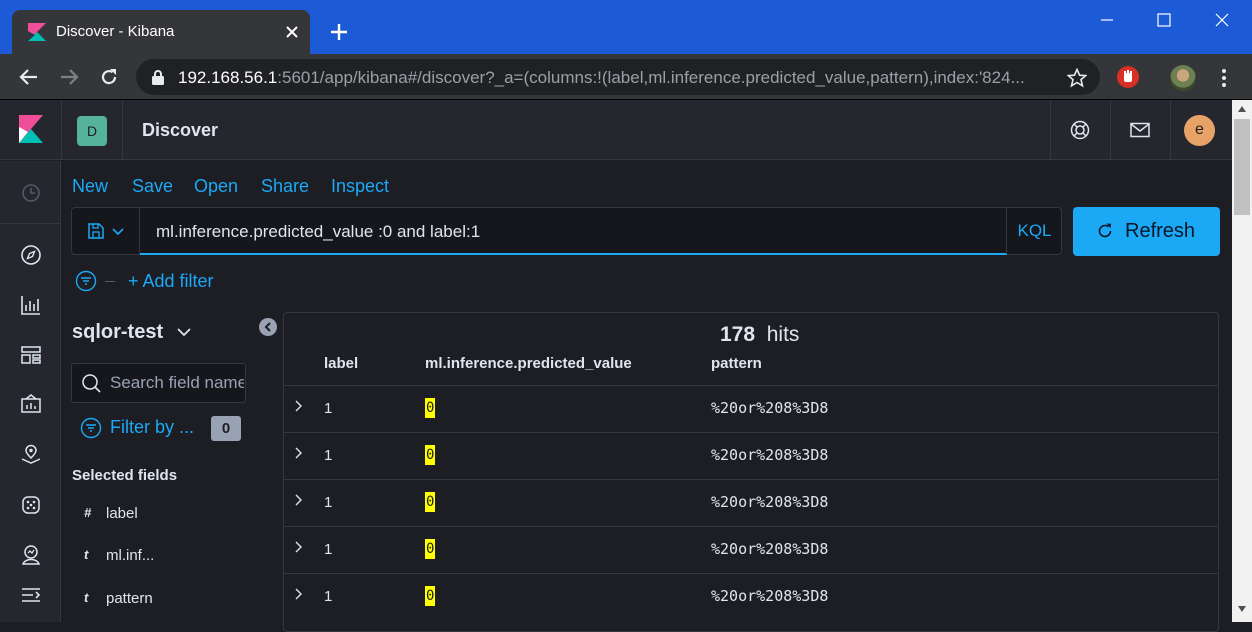  Describe the element at coordinates (180, 130) in the screenshot. I see `page-title: Discover` at that location.